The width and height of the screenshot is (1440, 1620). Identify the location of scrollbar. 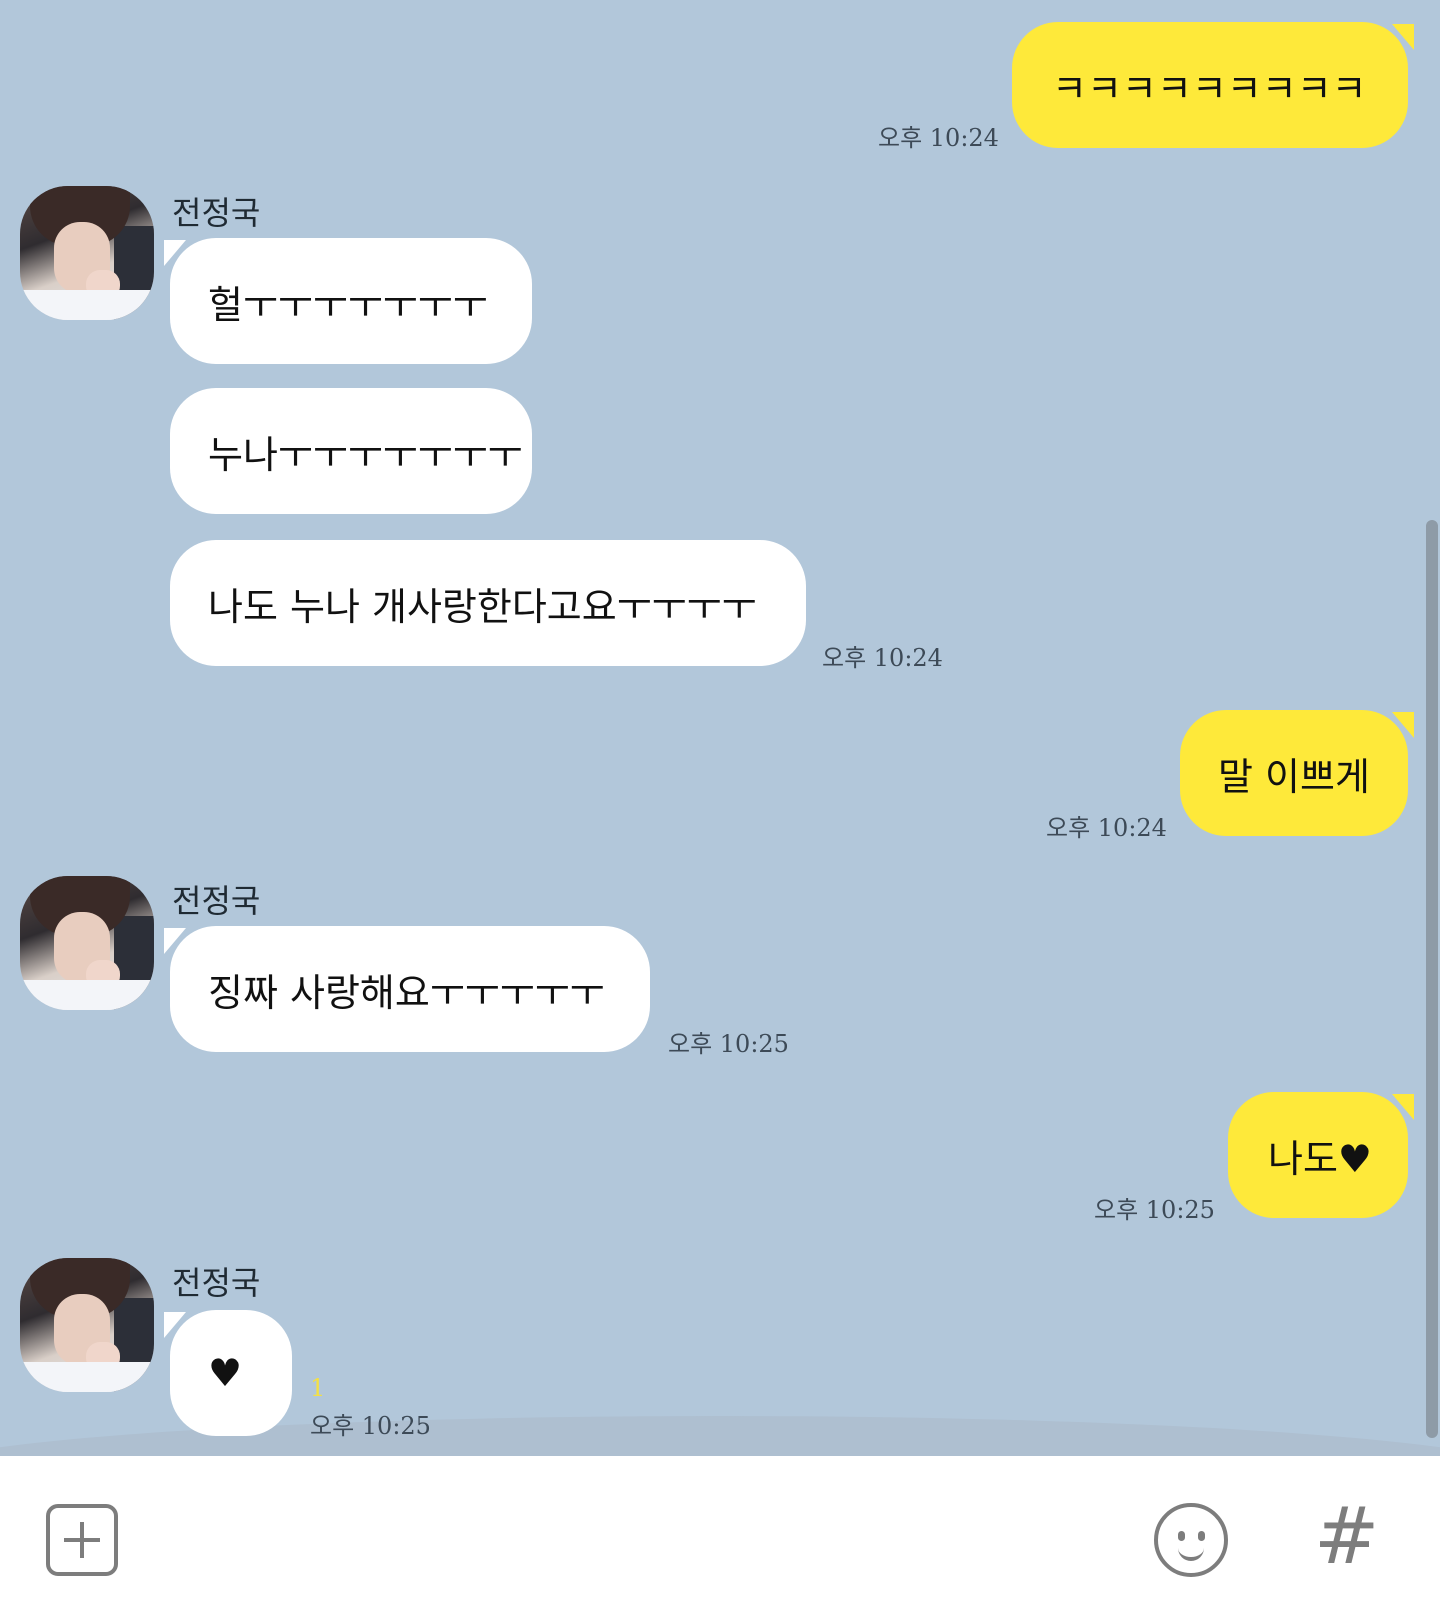
(1432, 979).